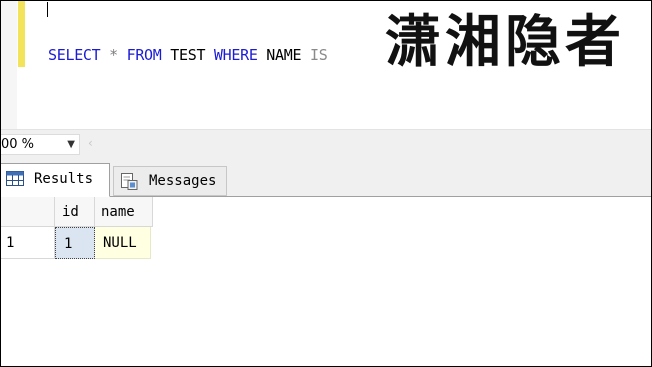  What do you see at coordinates (318, 55) in the screenshot?
I see `sql-keyword-is: IS` at bounding box center [318, 55].